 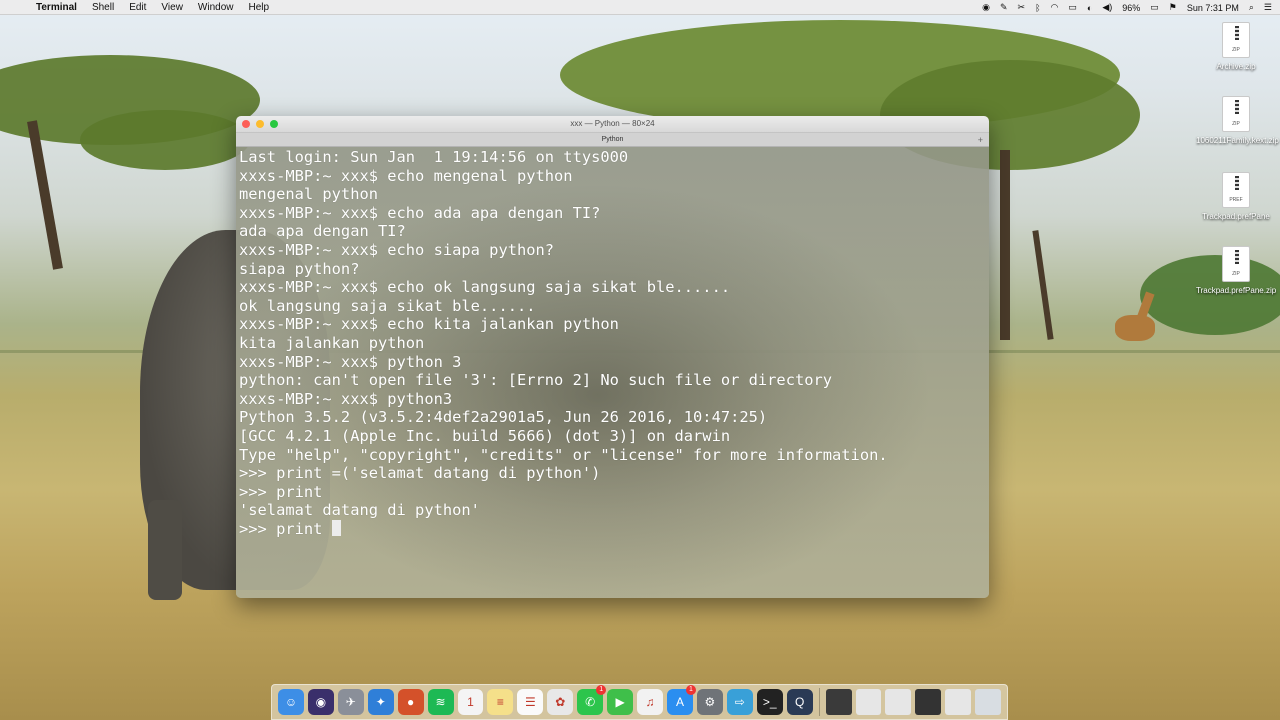 What do you see at coordinates (1072, 7) in the screenshot?
I see `airplay-icon: ▭` at bounding box center [1072, 7].